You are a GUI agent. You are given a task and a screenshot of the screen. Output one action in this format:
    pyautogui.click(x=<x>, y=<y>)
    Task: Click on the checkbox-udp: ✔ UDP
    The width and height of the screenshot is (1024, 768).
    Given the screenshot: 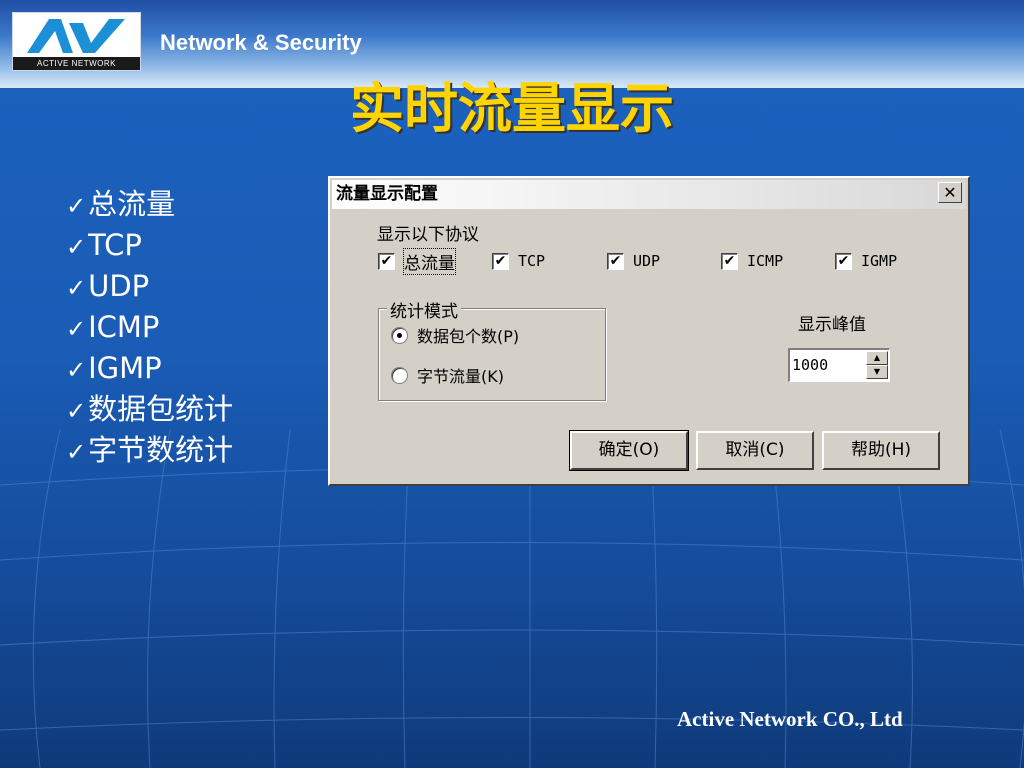 What is the action you would take?
    pyautogui.click(x=633, y=261)
    